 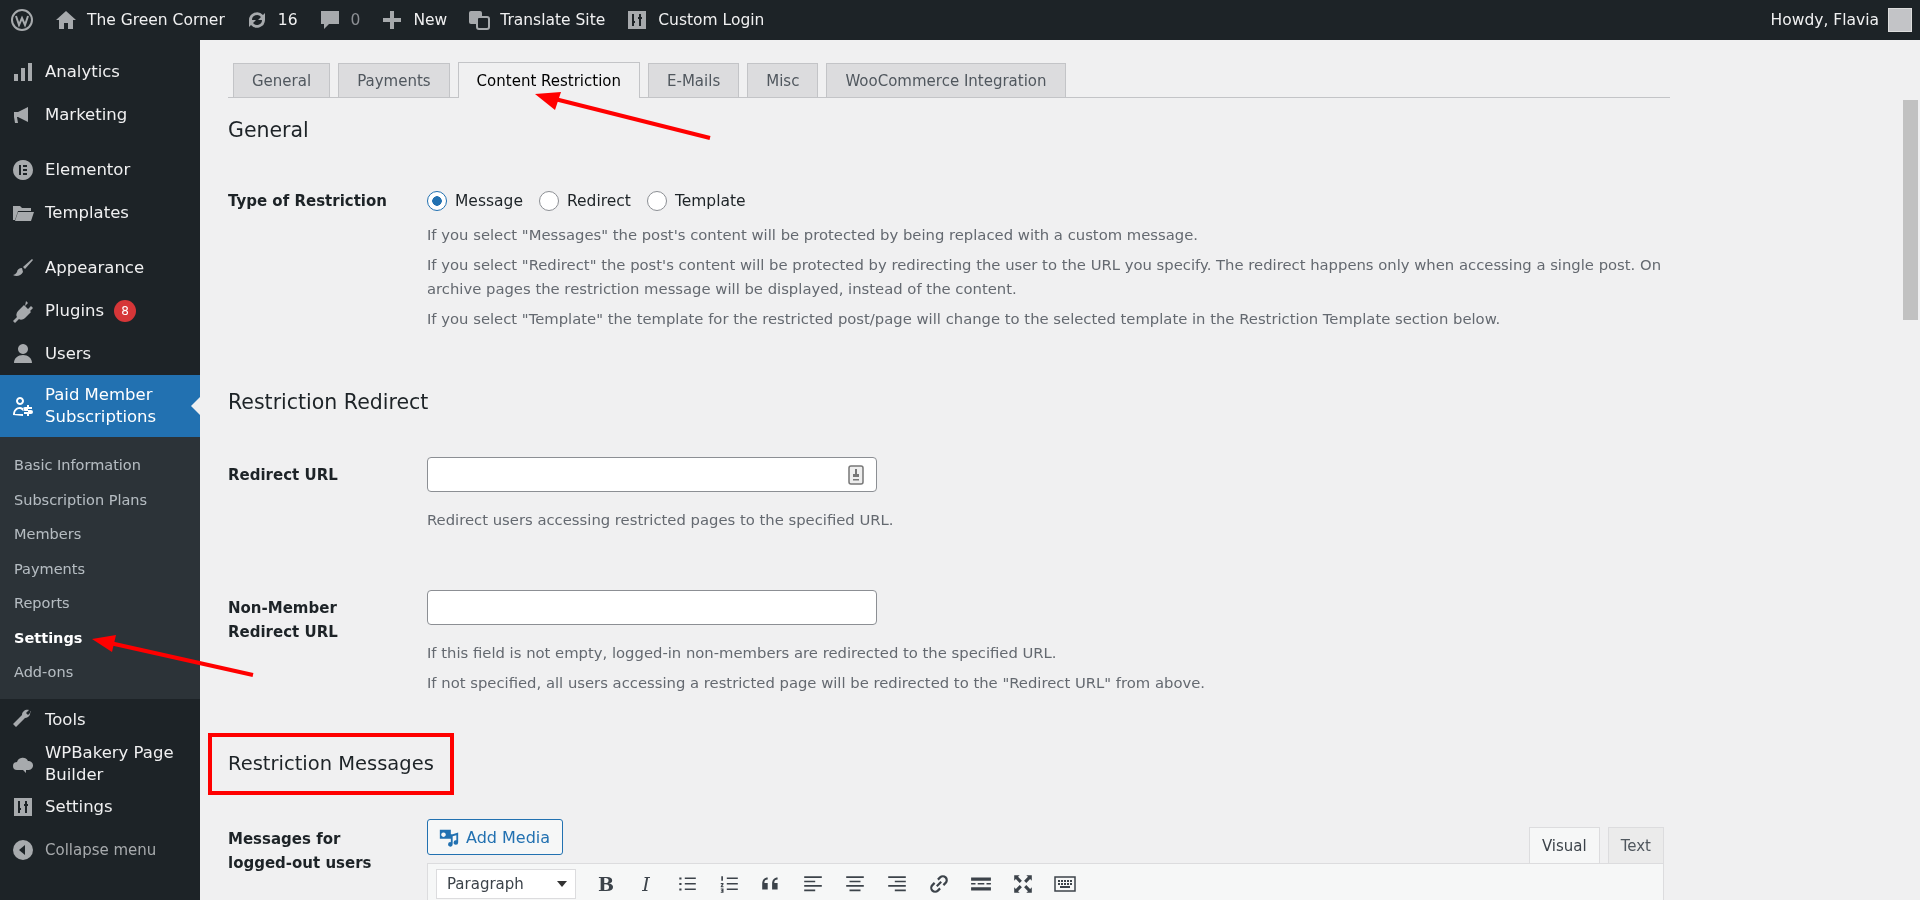 I want to click on menu-label: Paid Member Subscriptions, so click(x=101, y=406).